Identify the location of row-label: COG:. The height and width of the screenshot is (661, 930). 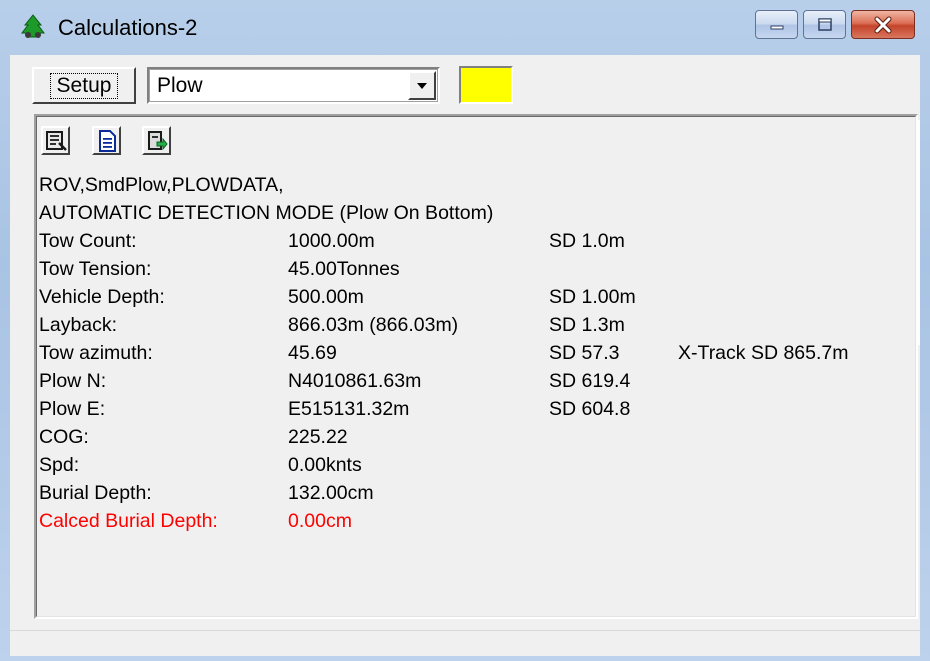
(64, 437).